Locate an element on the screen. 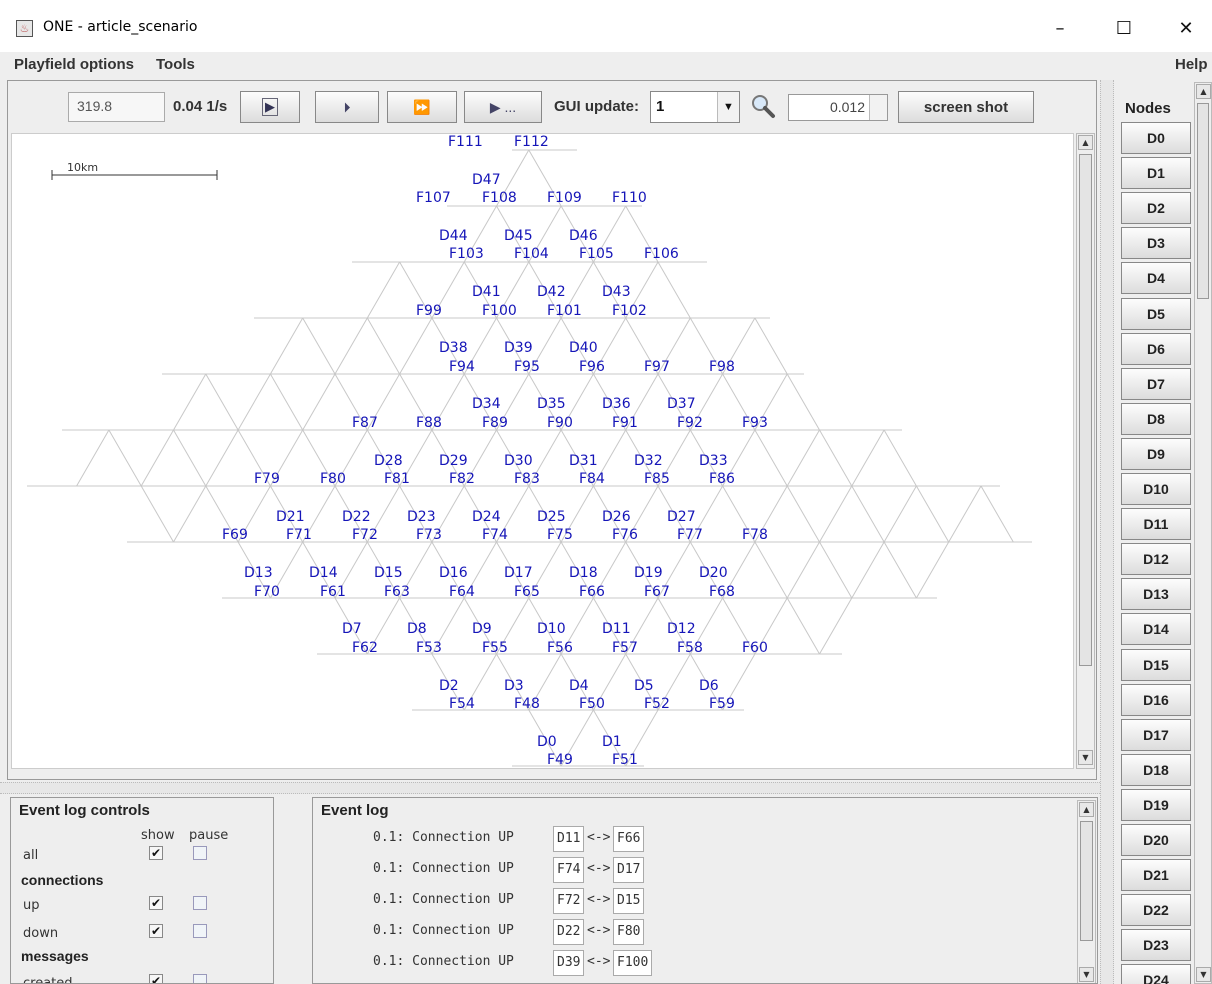 This screenshot has height=984, width=1212. map-node-label: D45 is located at coordinates (518, 236).